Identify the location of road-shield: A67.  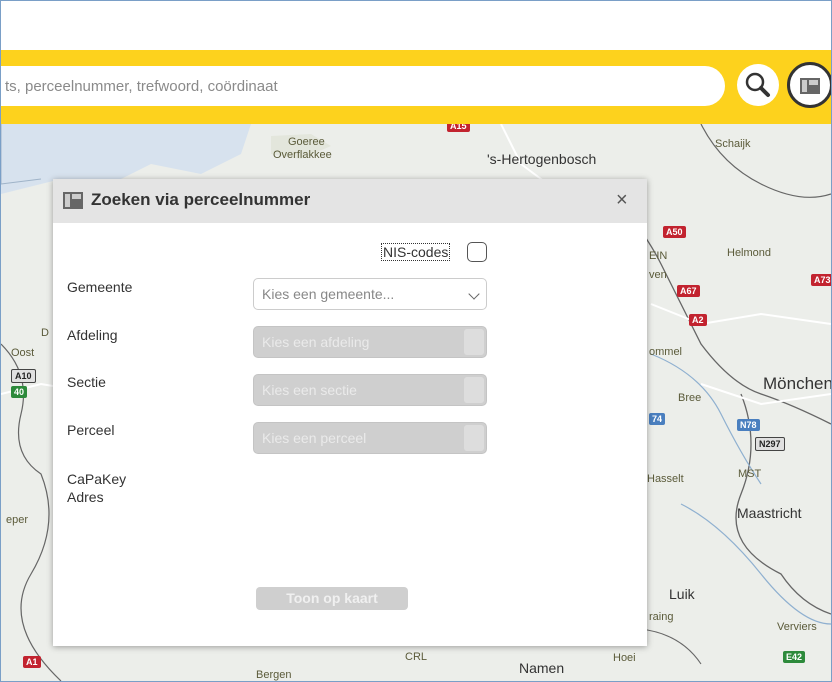
(688, 291).